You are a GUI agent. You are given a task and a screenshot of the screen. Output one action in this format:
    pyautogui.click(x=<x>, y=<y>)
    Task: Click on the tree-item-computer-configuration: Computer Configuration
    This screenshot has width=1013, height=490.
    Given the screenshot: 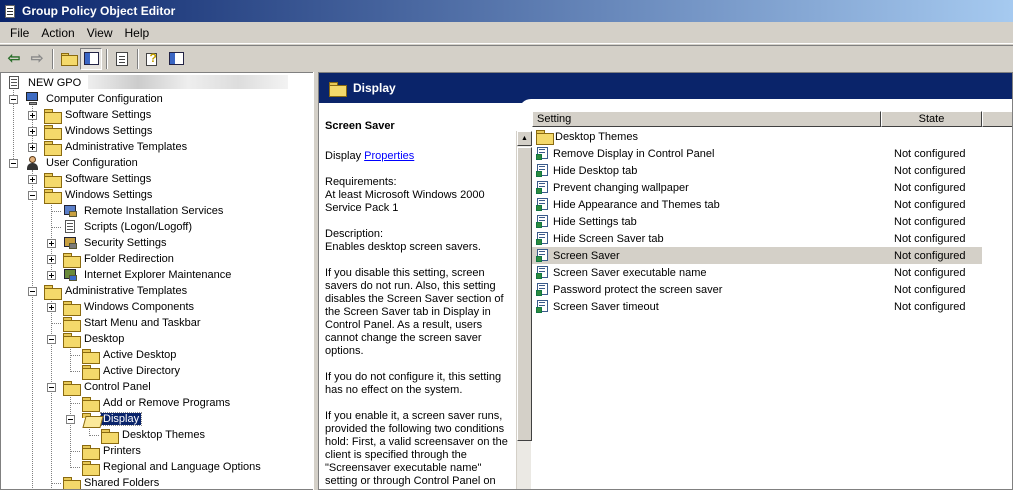 What is the action you would take?
    pyautogui.click(x=95, y=99)
    